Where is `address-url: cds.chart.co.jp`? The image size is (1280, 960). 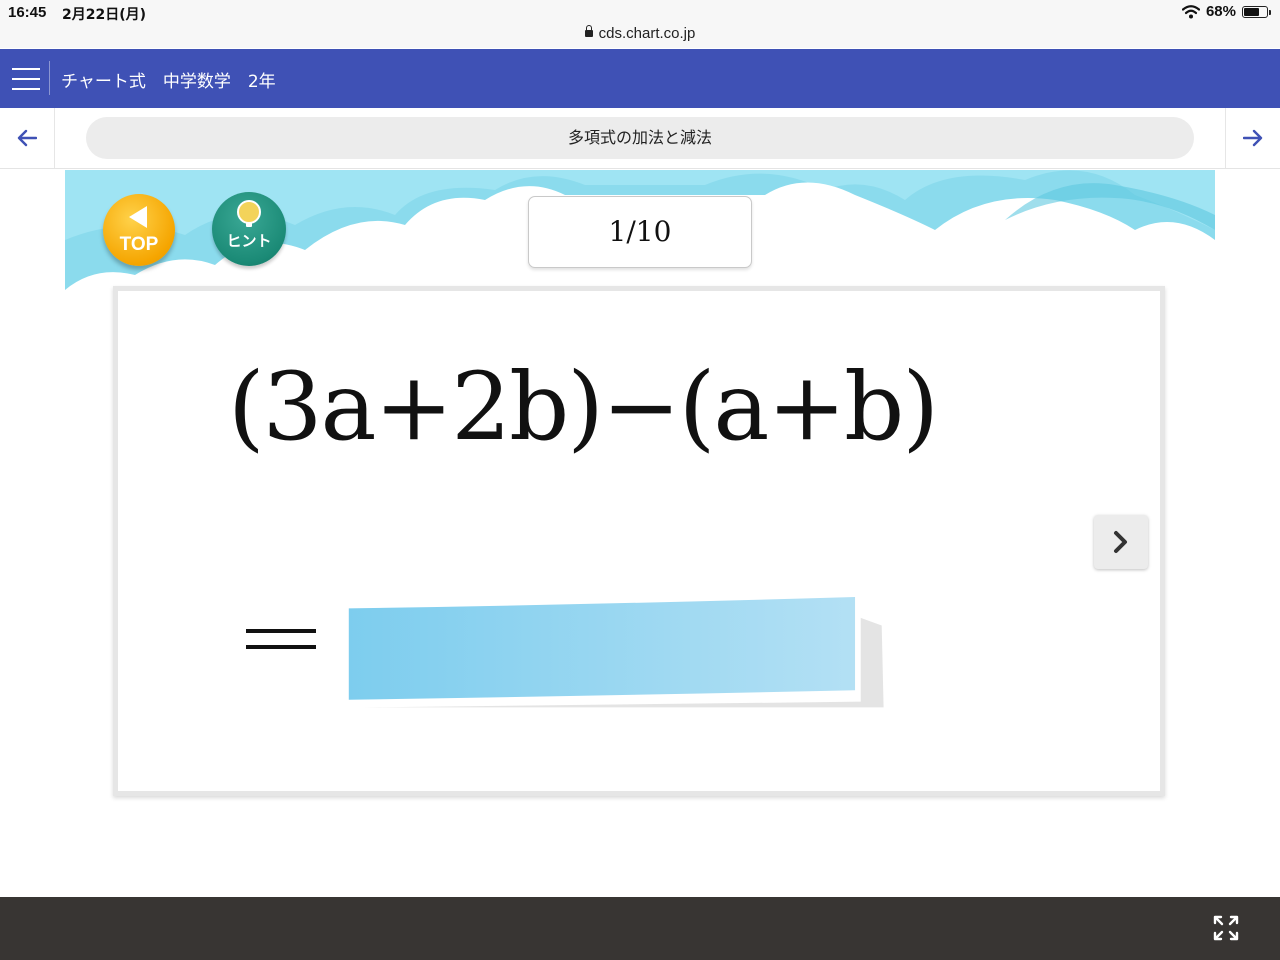 address-url: cds.chart.co.jp is located at coordinates (647, 33).